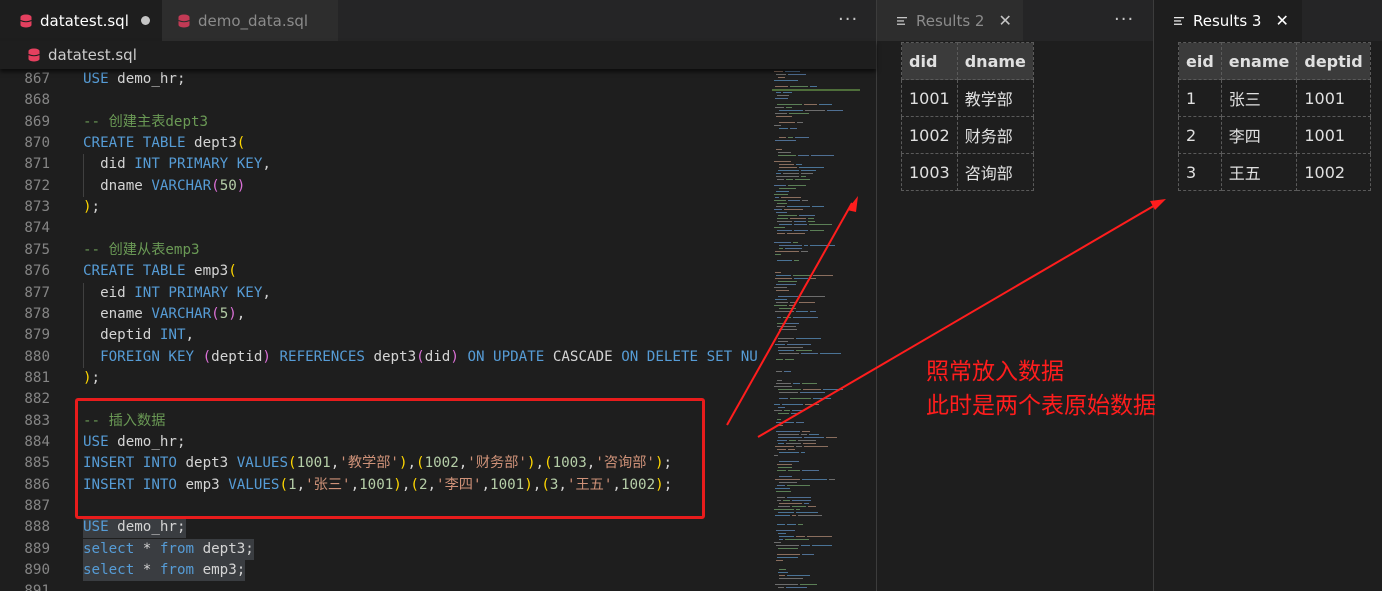 The width and height of the screenshot is (1382, 591). I want to click on code-text: dname VARCHAR(50), so click(164, 185).